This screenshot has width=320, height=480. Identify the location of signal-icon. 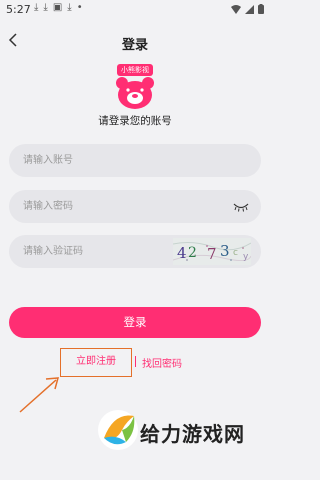
(249, 9).